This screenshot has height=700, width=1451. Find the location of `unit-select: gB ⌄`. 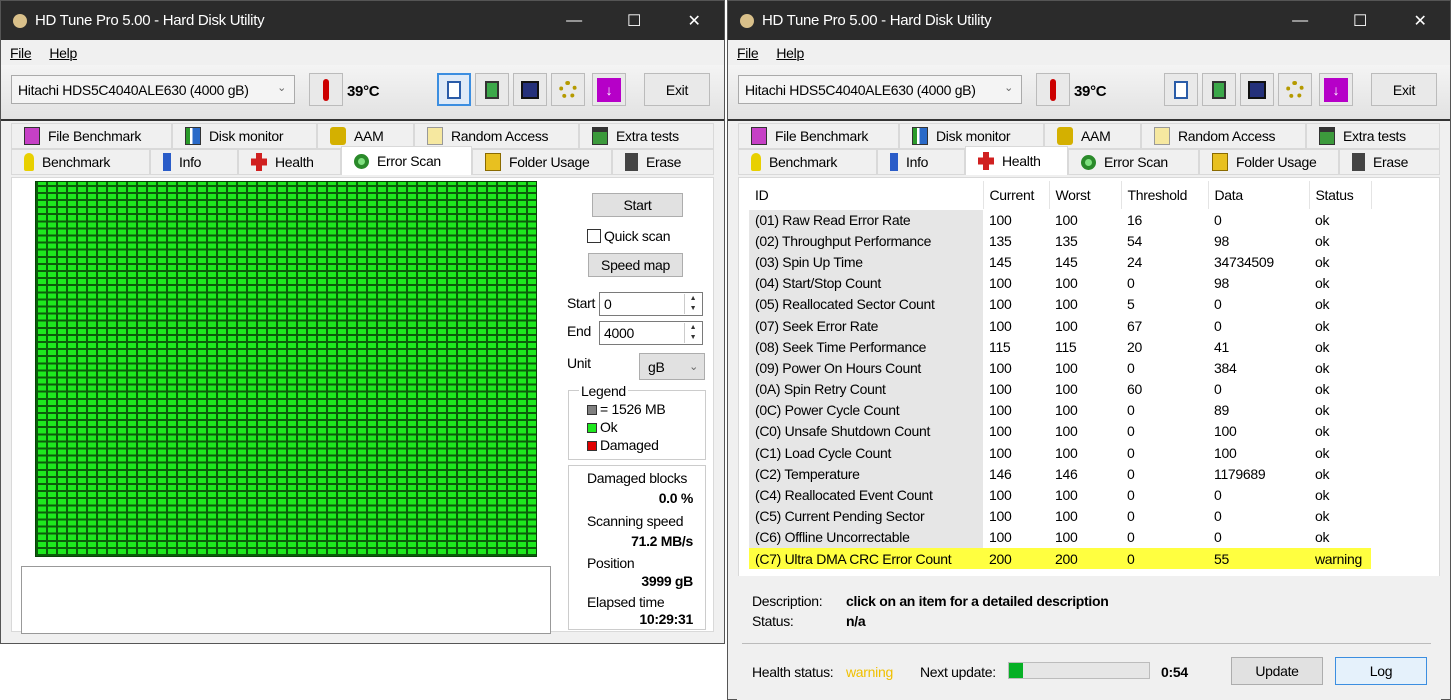

unit-select: gB ⌄ is located at coordinates (672, 366).